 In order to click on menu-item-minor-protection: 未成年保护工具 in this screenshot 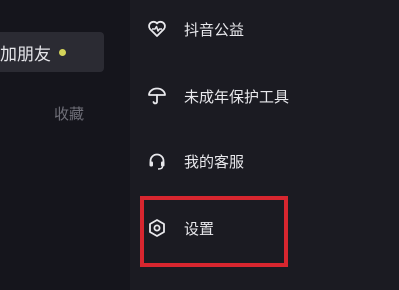, I will do `click(217, 96)`.